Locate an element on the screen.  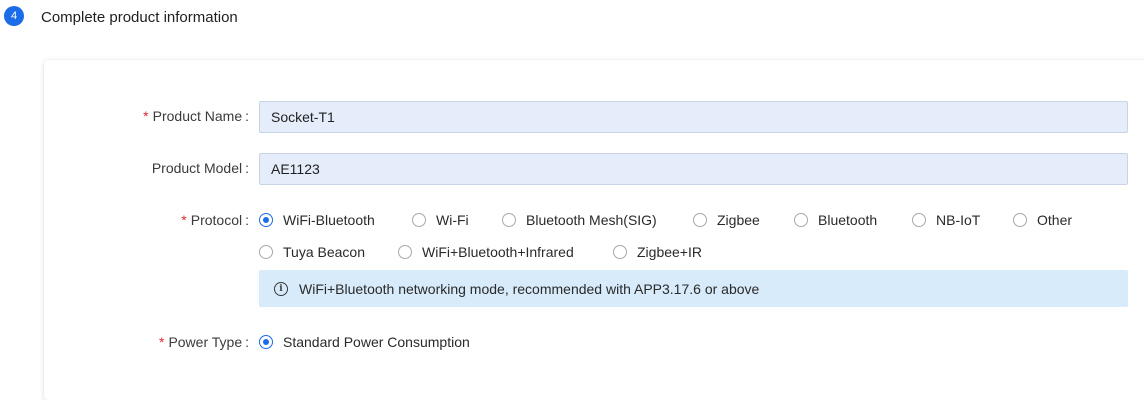
protocol-option-tuya-beacon: Tuya Beacon is located at coordinates (312, 252).